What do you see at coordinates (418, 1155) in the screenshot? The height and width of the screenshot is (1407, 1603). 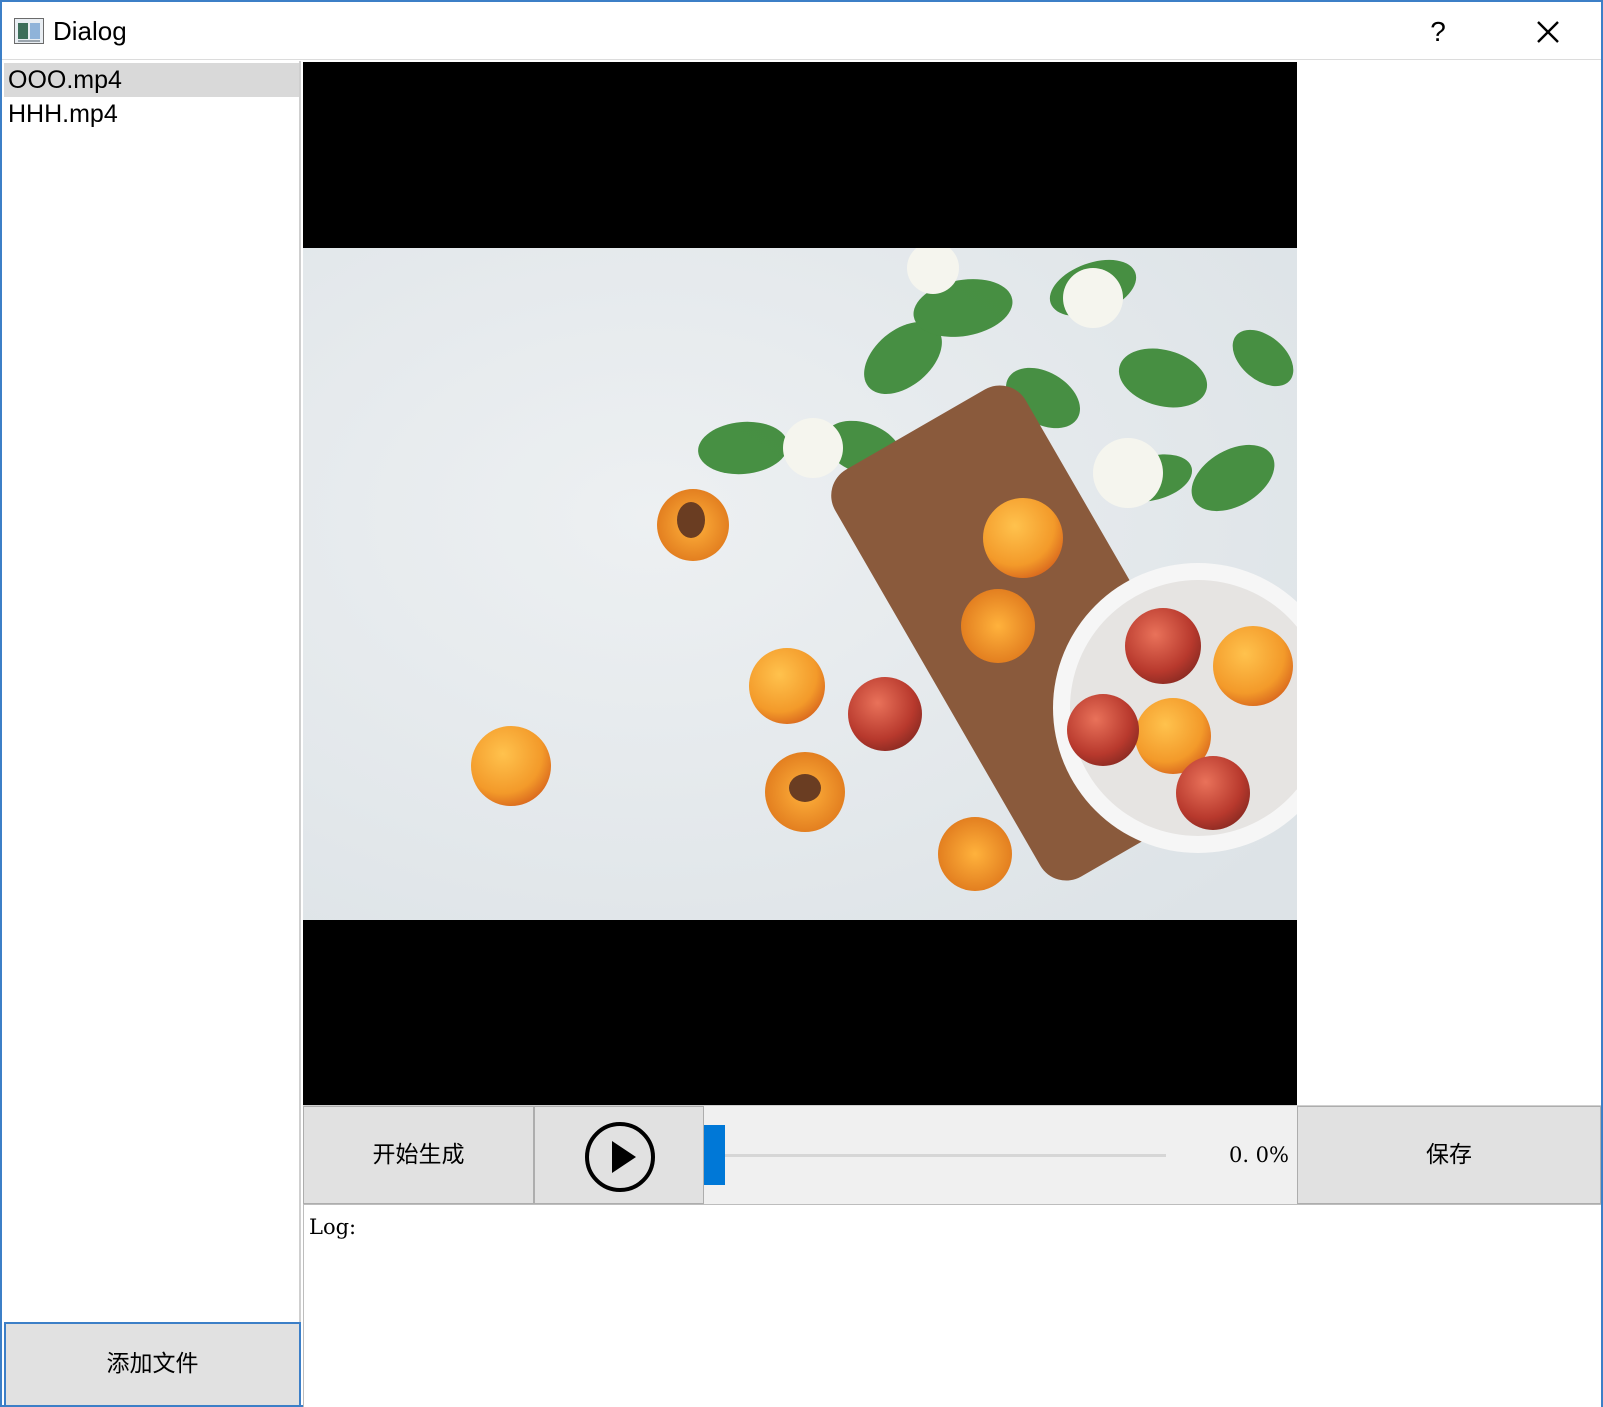 I see `start-generate-button: 开始生成` at bounding box center [418, 1155].